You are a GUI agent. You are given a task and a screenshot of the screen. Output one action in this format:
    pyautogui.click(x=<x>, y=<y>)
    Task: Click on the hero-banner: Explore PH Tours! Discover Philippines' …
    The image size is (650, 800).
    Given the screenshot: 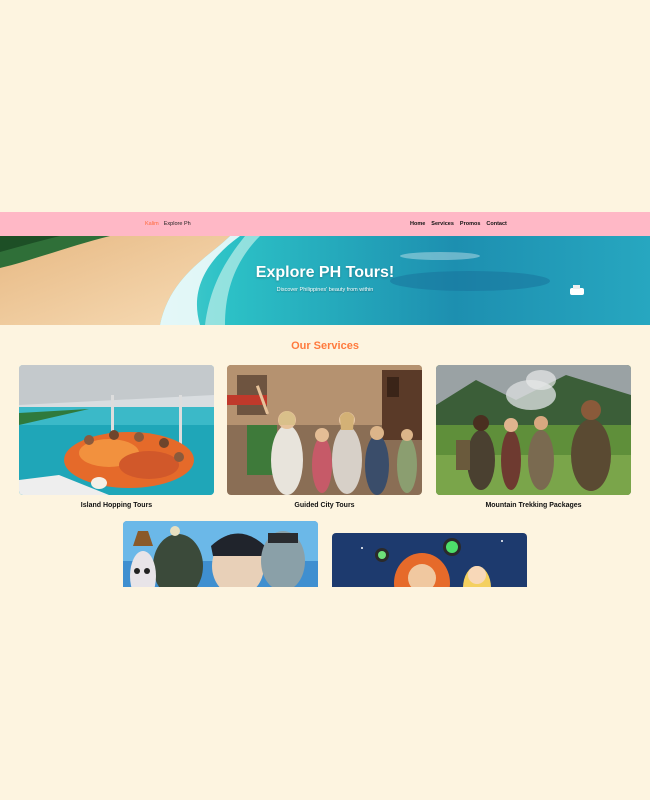 What is the action you would take?
    pyautogui.click(x=325, y=280)
    